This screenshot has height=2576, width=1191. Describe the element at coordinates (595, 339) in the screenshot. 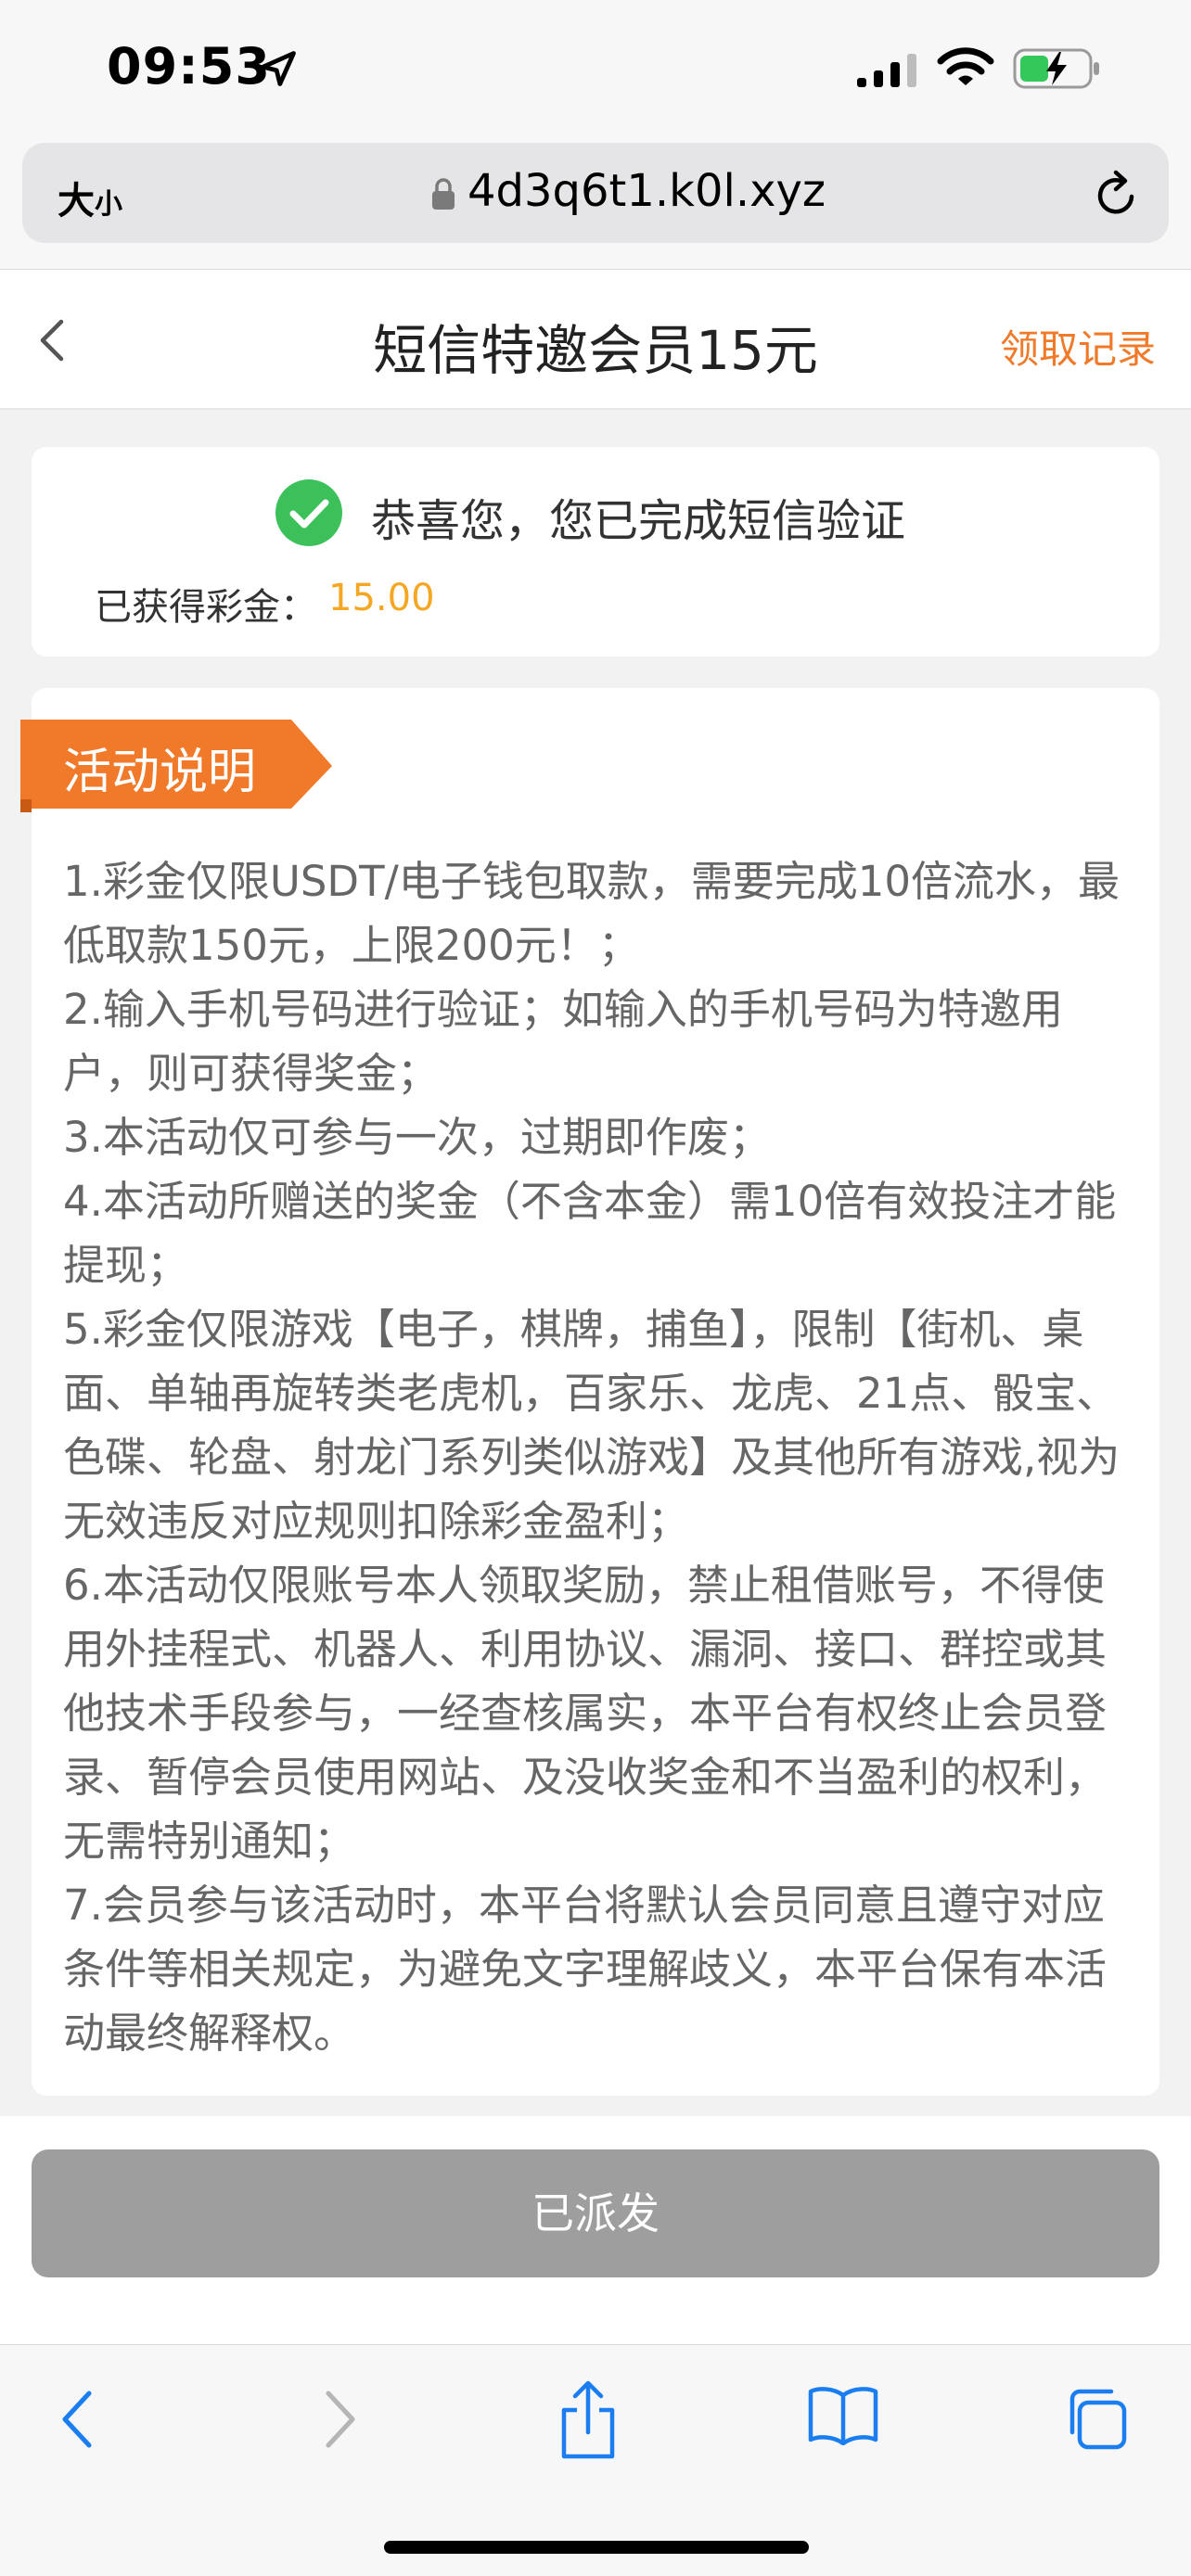

I see `app-header: 短信特邀会员15元 领取记录` at that location.